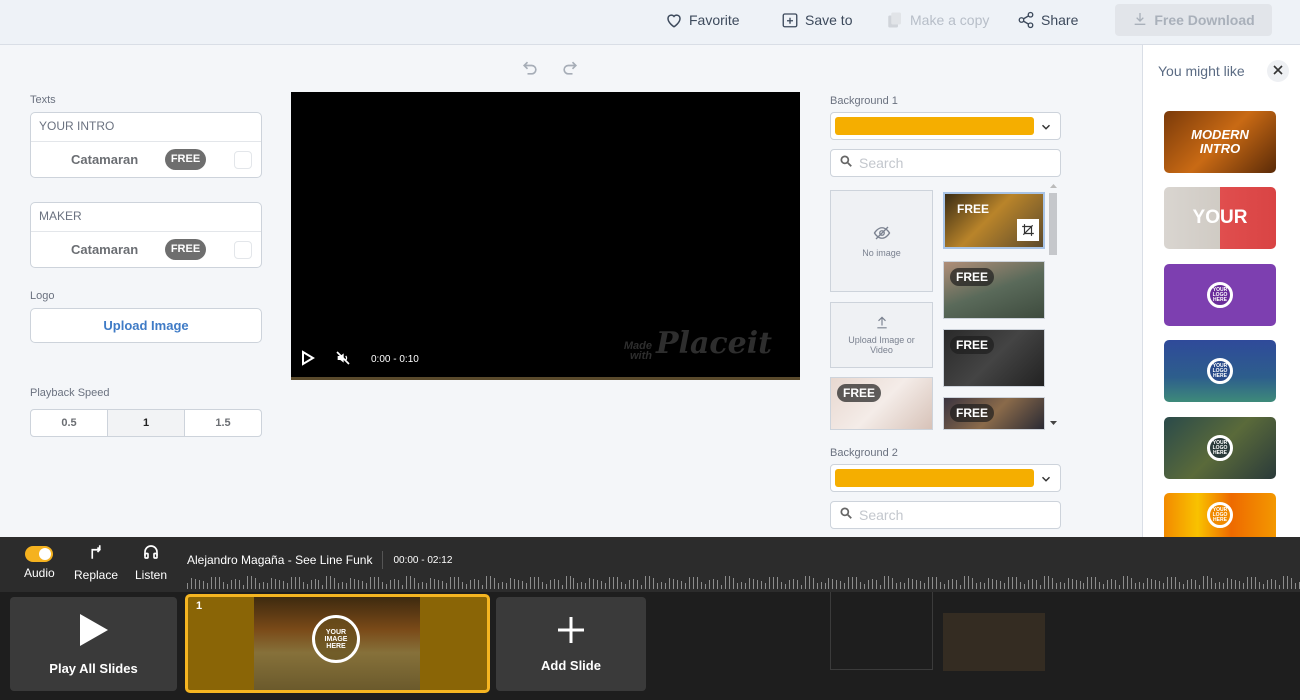  I want to click on redo-icon, so click(570, 70).